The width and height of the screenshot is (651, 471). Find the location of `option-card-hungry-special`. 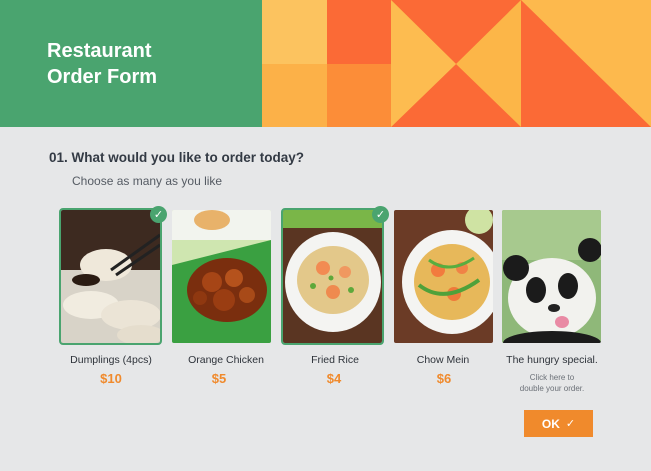

option-card-hungry-special is located at coordinates (551, 276).